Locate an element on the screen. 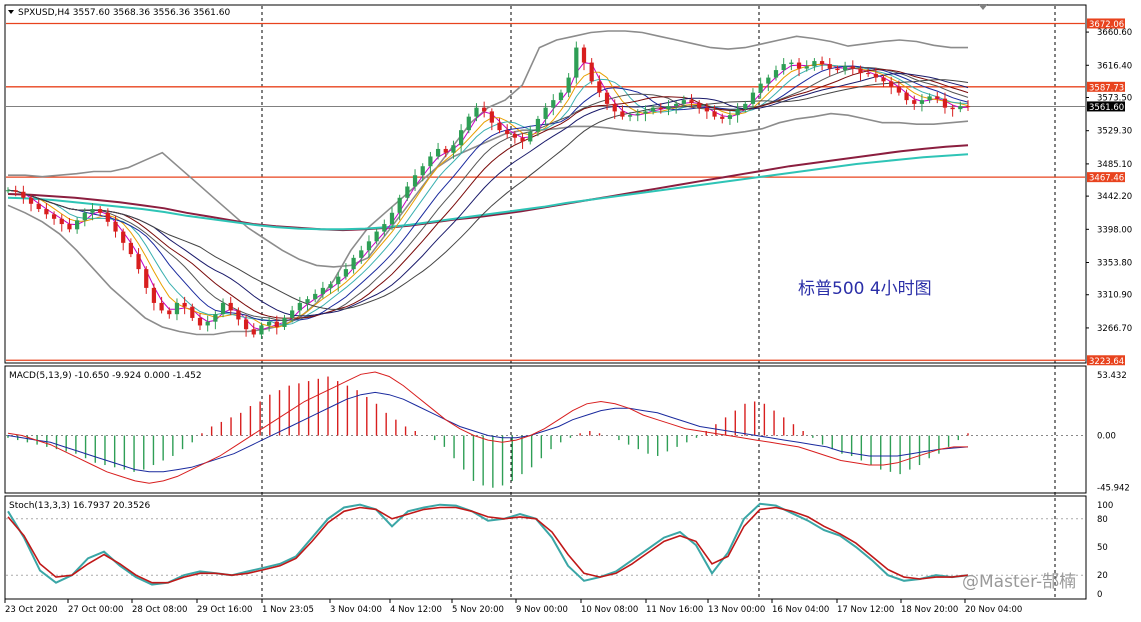 The width and height of the screenshot is (1141, 622). price-tick-label: 3529.30 is located at coordinates (1114, 132).